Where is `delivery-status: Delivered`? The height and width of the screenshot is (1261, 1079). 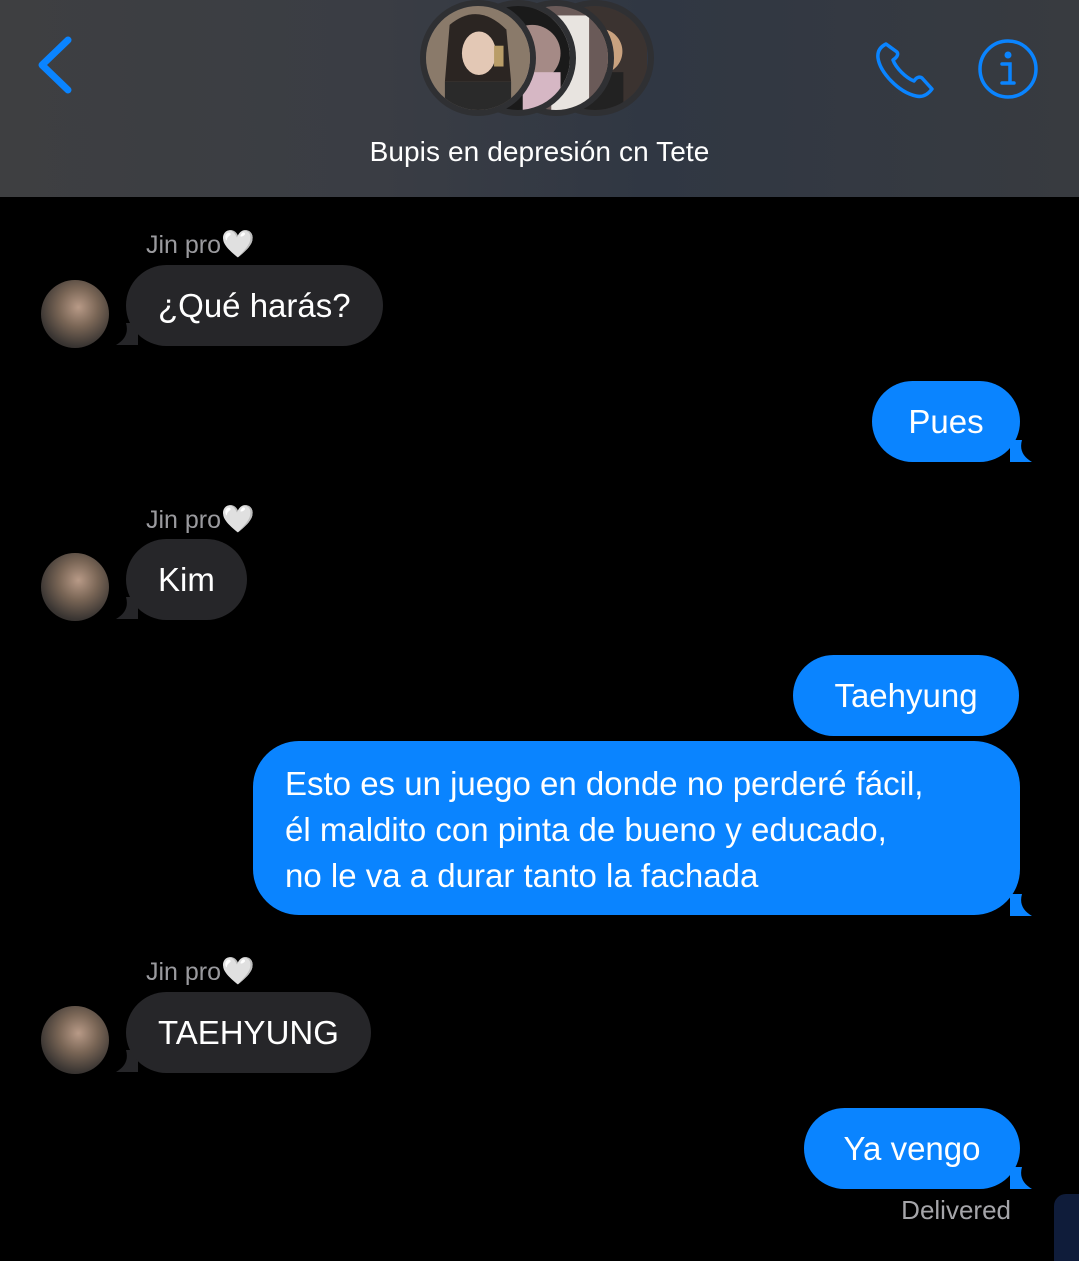
delivery-status: Delivered is located at coordinates (956, 1210).